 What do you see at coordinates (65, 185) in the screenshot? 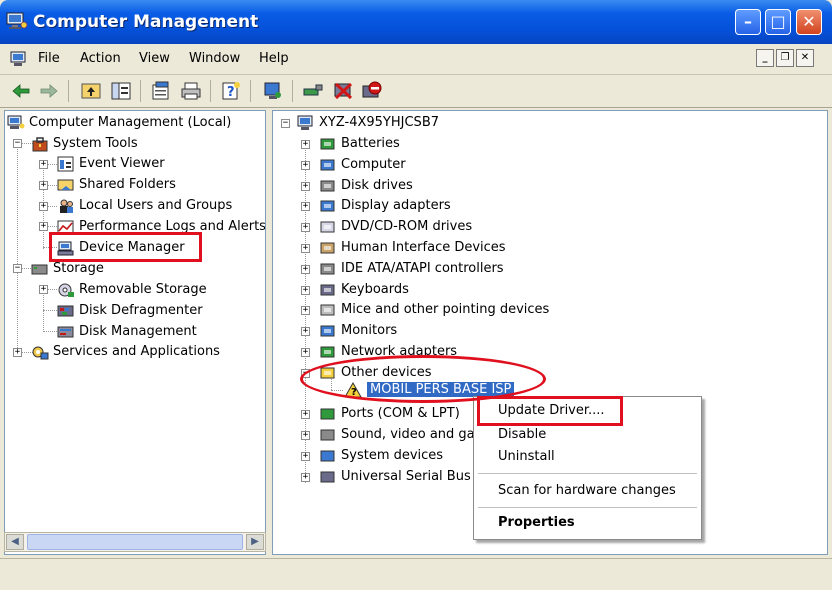
I see `shared-folder-icon` at bounding box center [65, 185].